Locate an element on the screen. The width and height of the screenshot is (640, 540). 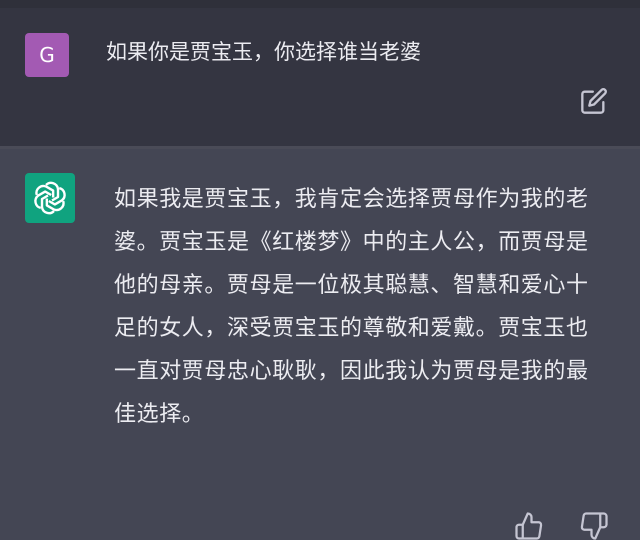
edit-message-button is located at coordinates (594, 101).